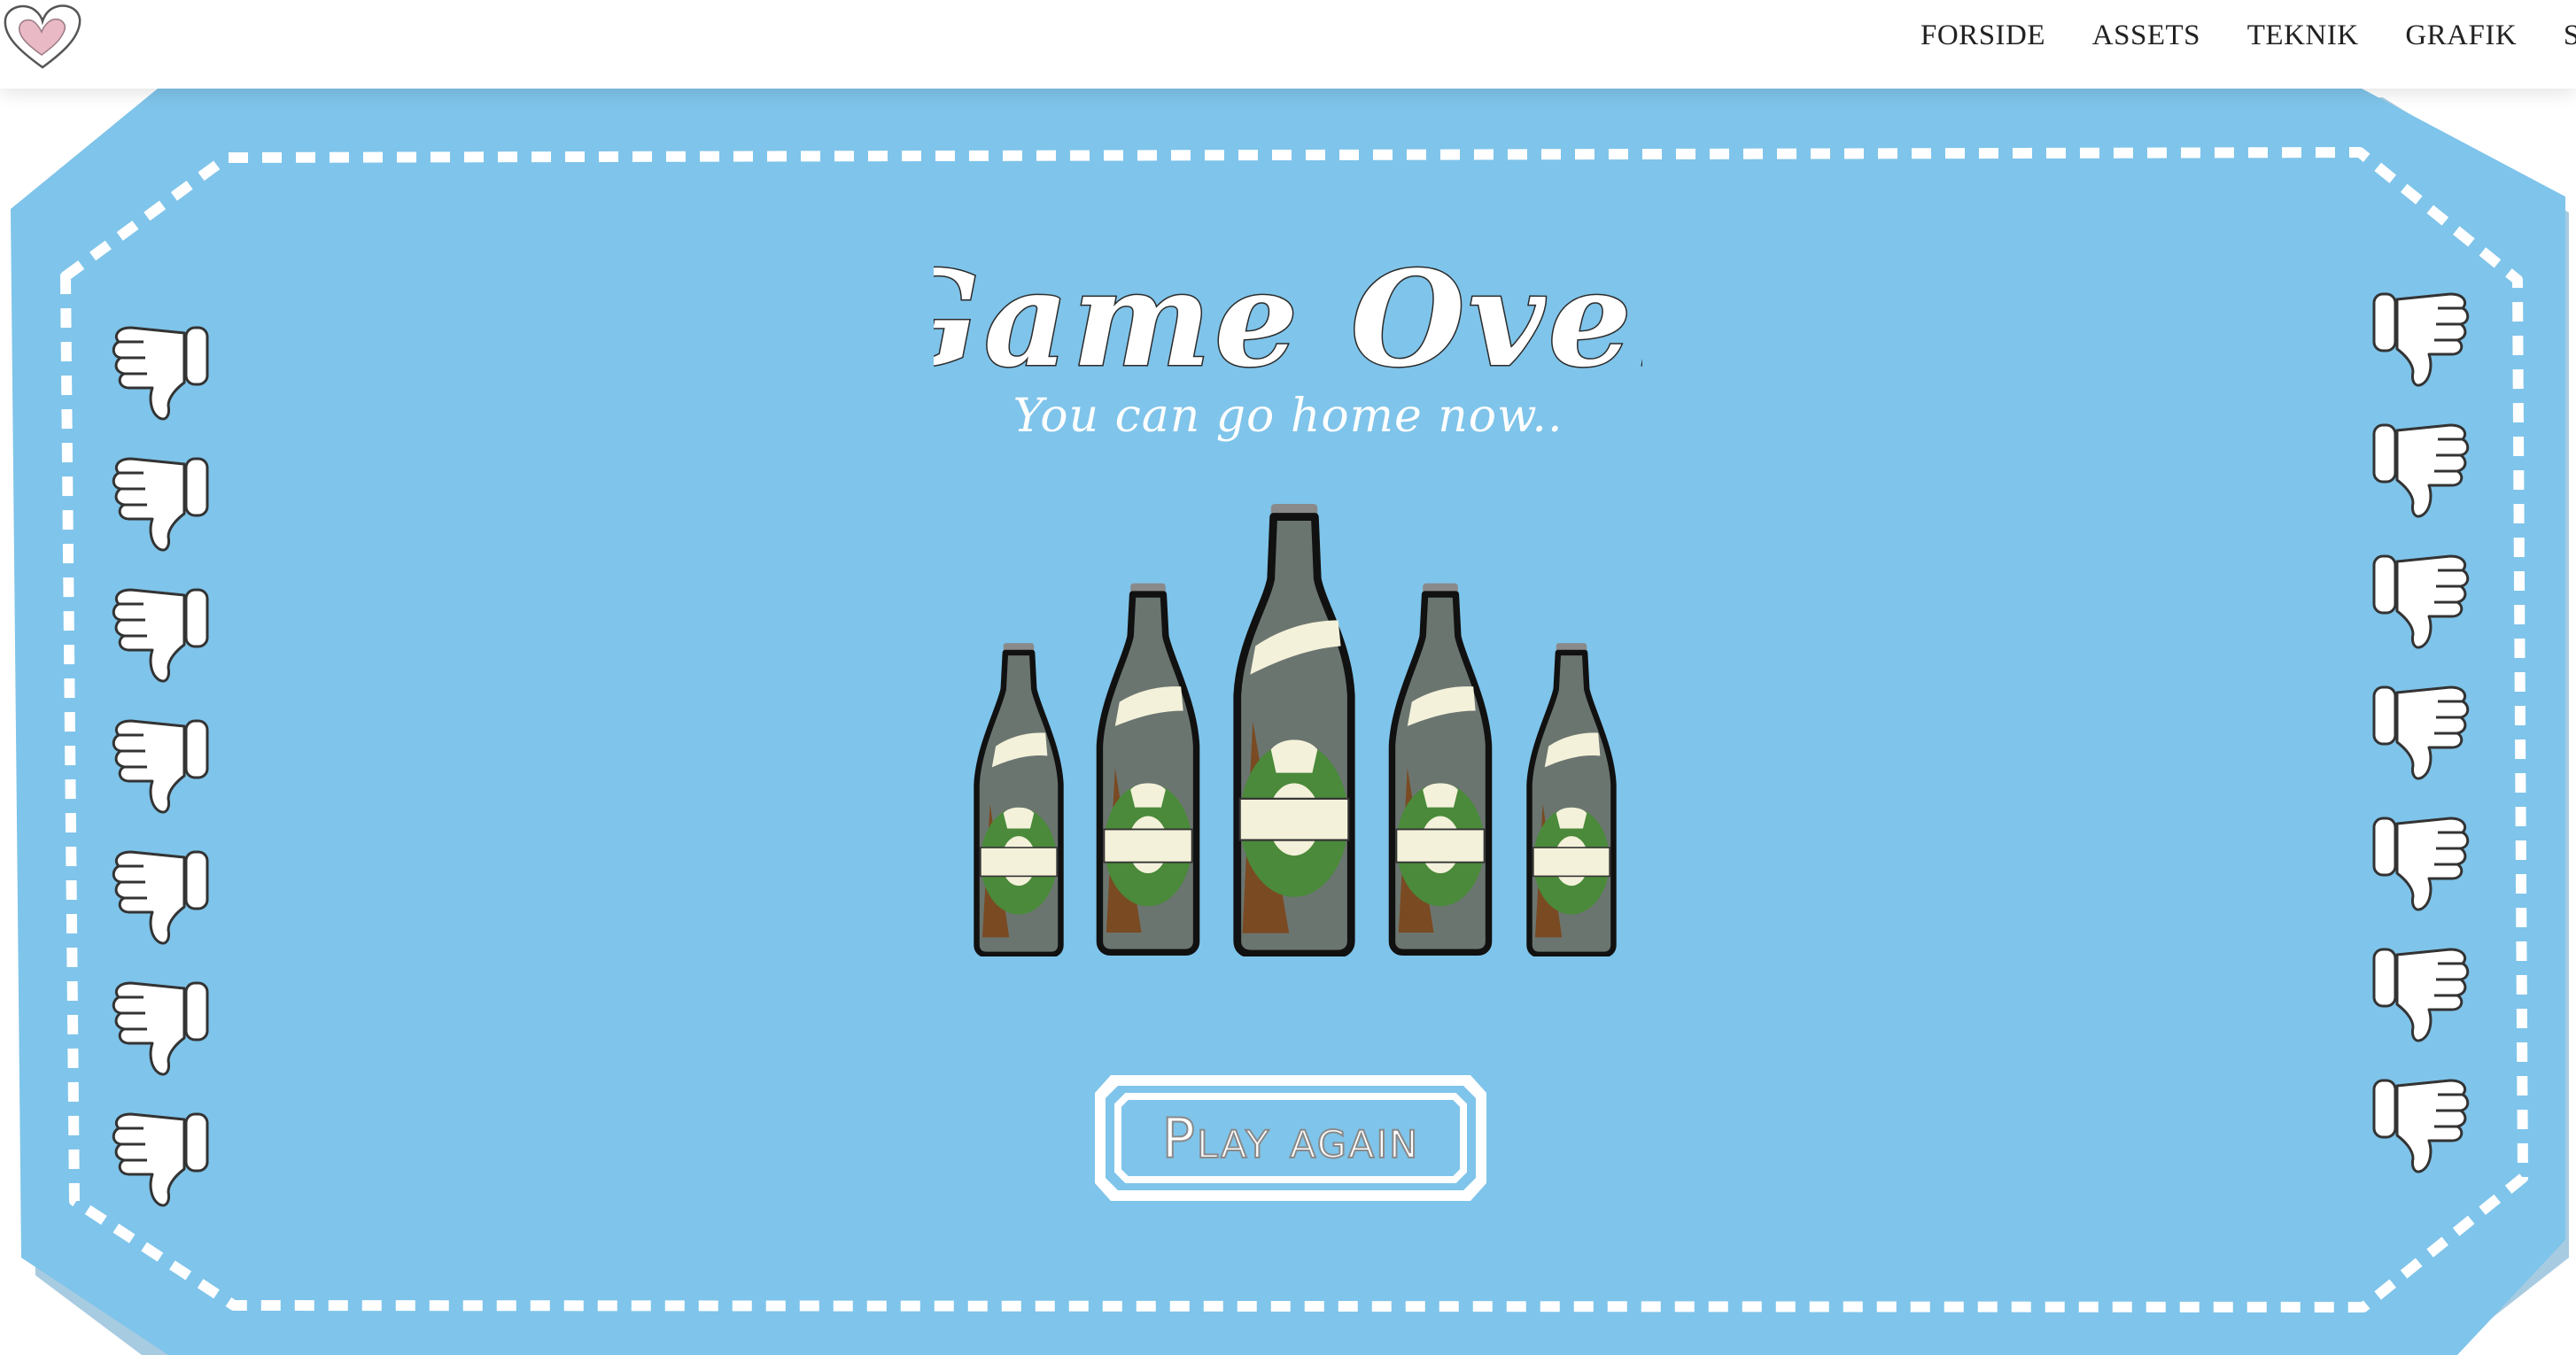  Describe the element at coordinates (2461, 35) in the screenshot. I see `nav-link-grafik: GRAFIK` at that location.